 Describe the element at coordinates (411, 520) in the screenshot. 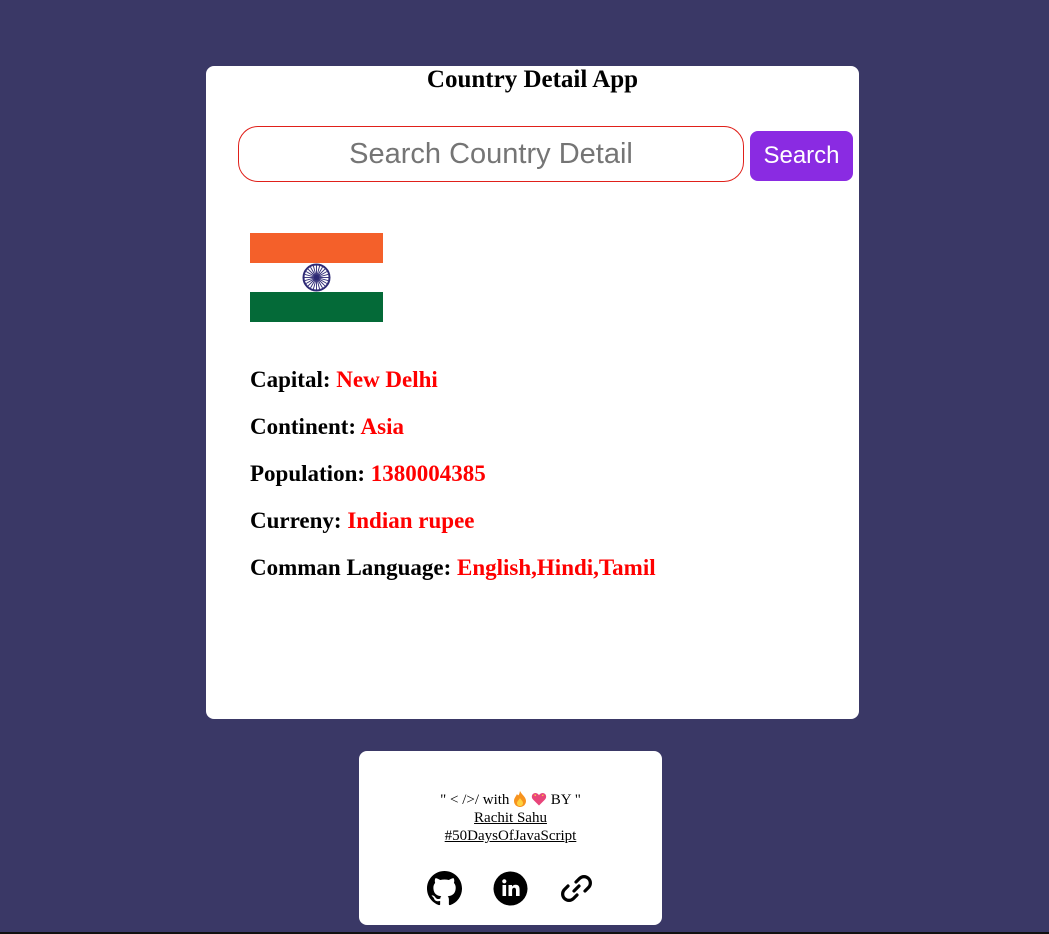

I see `currency-value: Indian rupee` at that location.